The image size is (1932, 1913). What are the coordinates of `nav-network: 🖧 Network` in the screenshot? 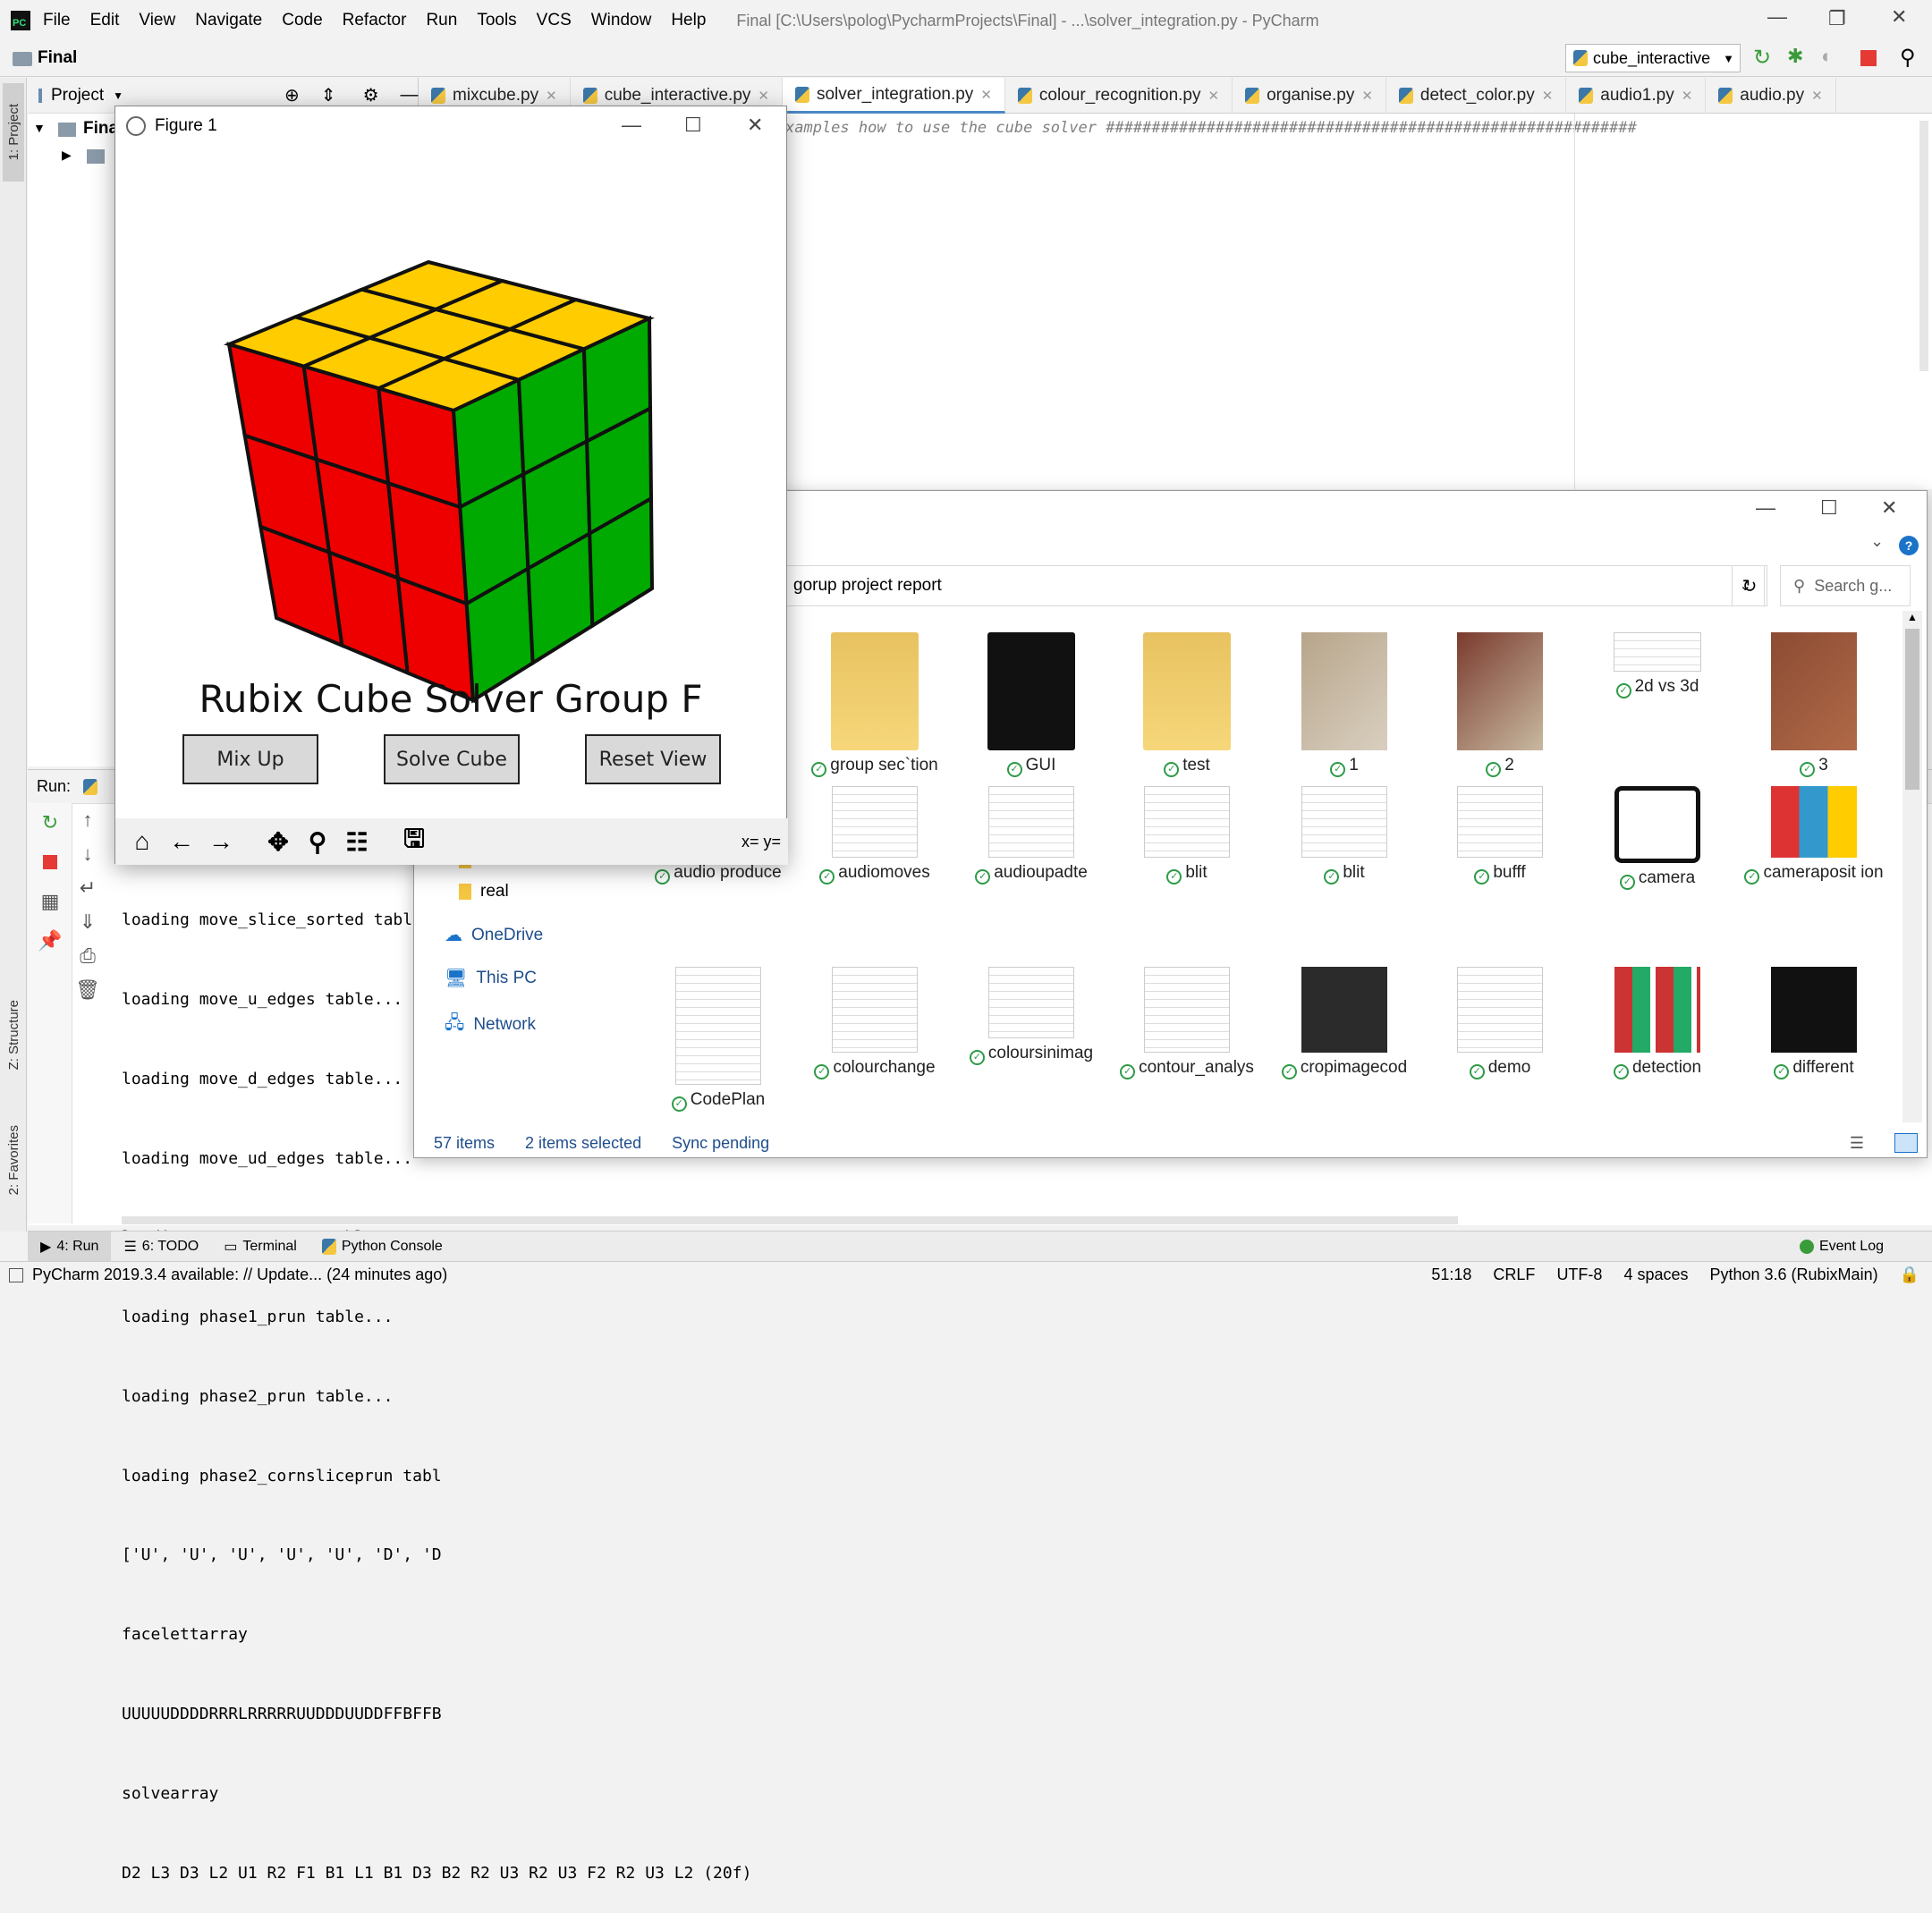 It's located at (490, 1025).